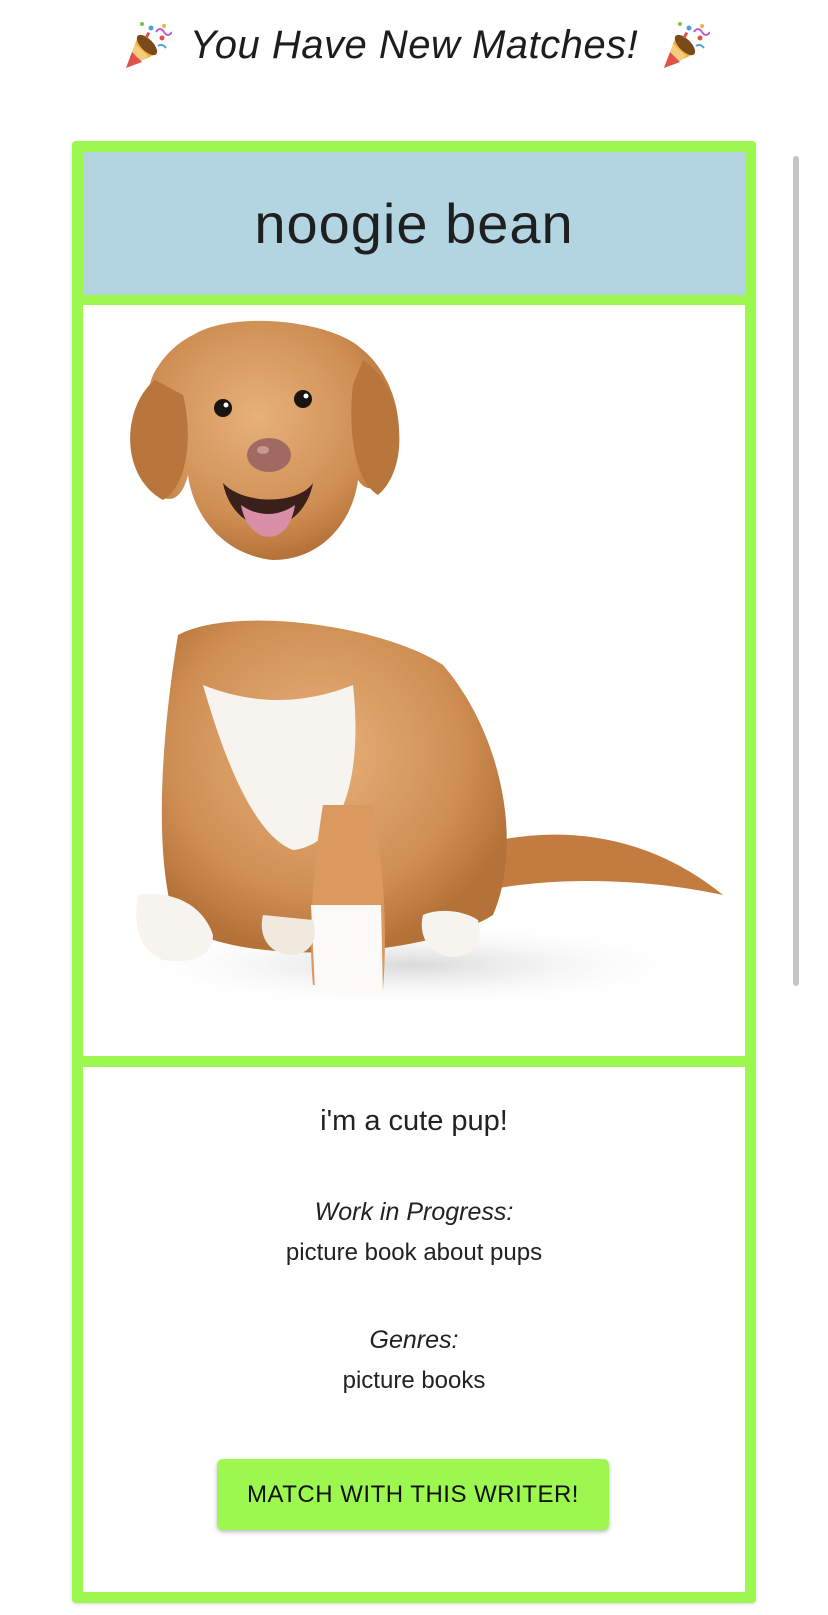 The height and width of the screenshot is (1615, 828). Describe the element at coordinates (414, 1252) in the screenshot. I see `work-in-progress-value: picture book about pups` at that location.